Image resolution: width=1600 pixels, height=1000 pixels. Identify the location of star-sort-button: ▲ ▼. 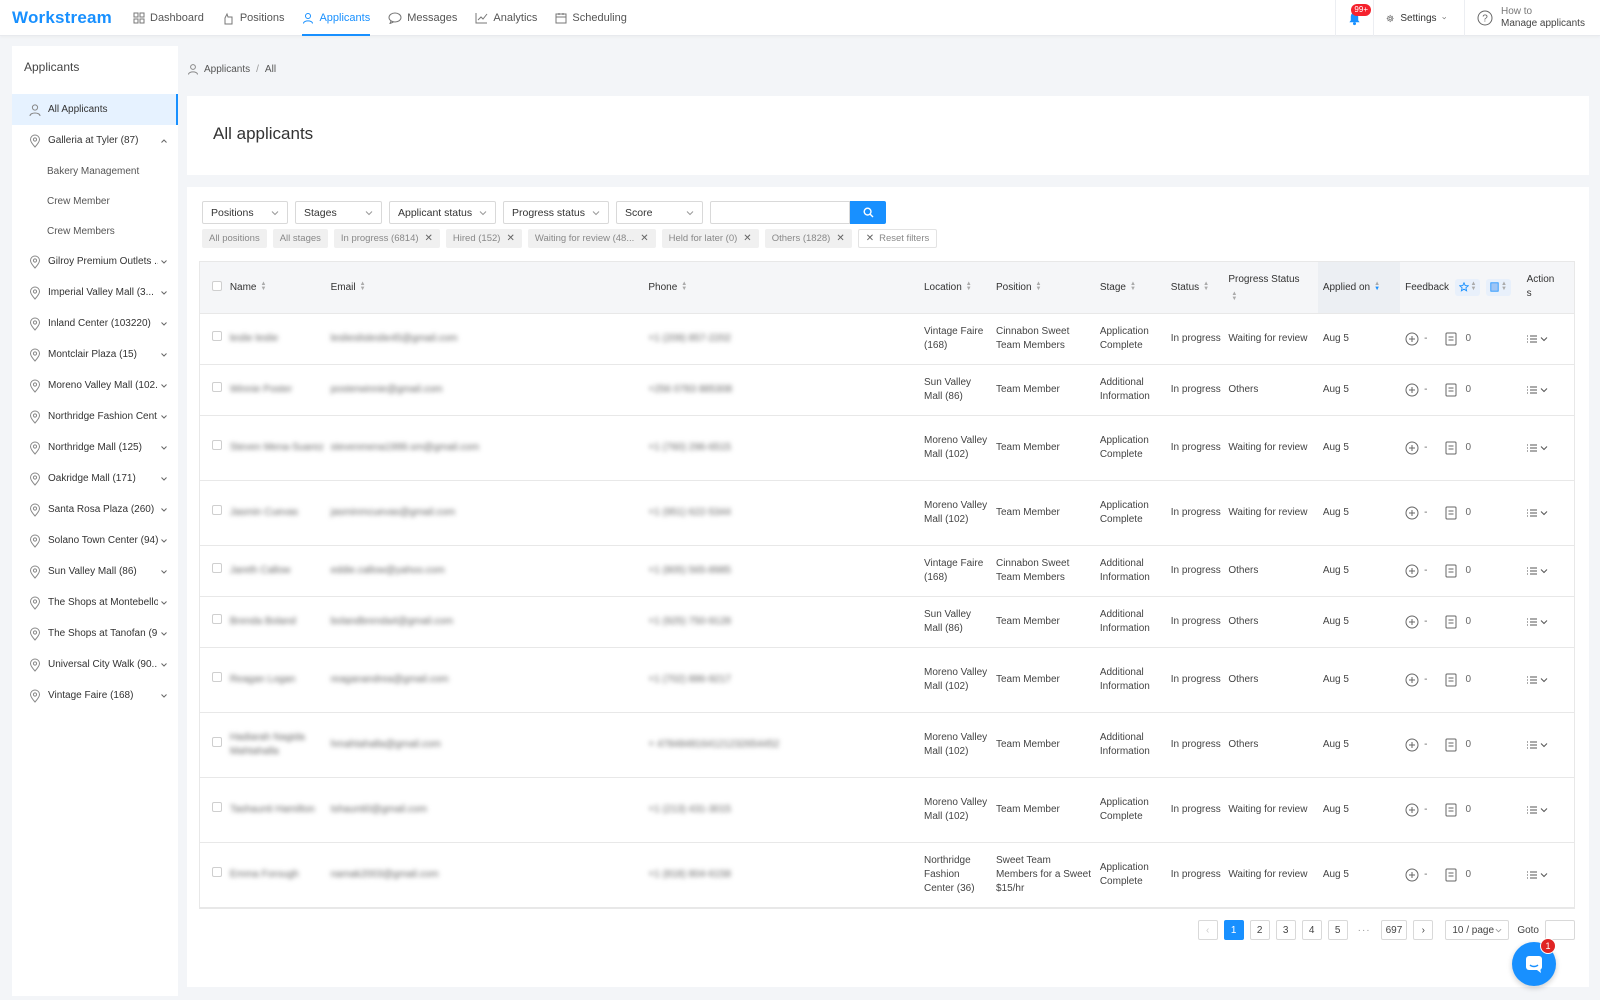
(1468, 287).